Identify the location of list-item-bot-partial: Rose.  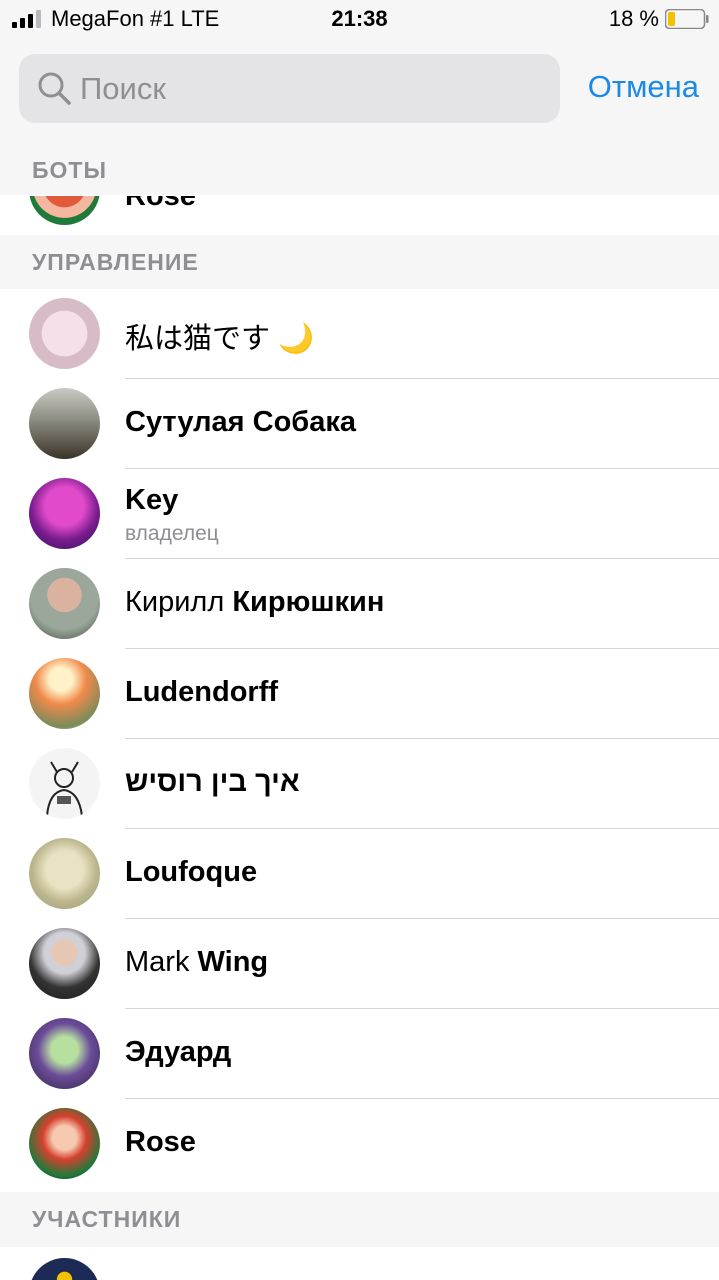
(359, 215).